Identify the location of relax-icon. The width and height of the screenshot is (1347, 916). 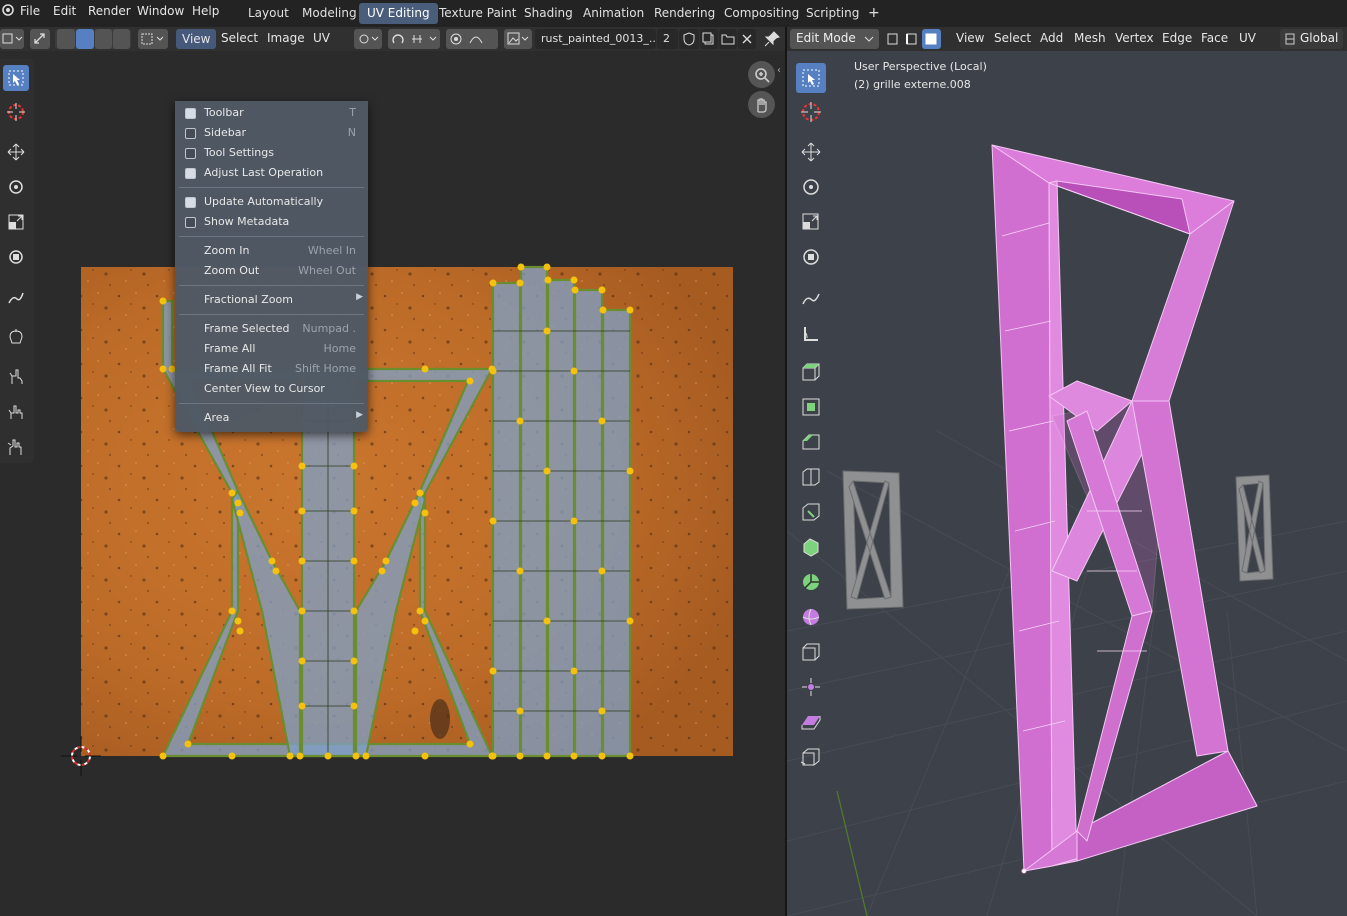
(16, 377).